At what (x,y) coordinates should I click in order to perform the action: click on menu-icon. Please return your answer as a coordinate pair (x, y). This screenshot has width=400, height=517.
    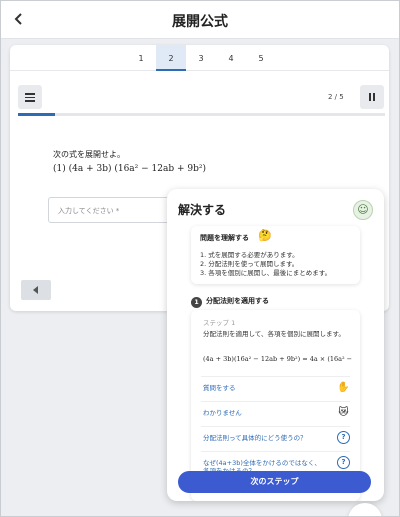
    Looking at the image, I should click on (30, 94).